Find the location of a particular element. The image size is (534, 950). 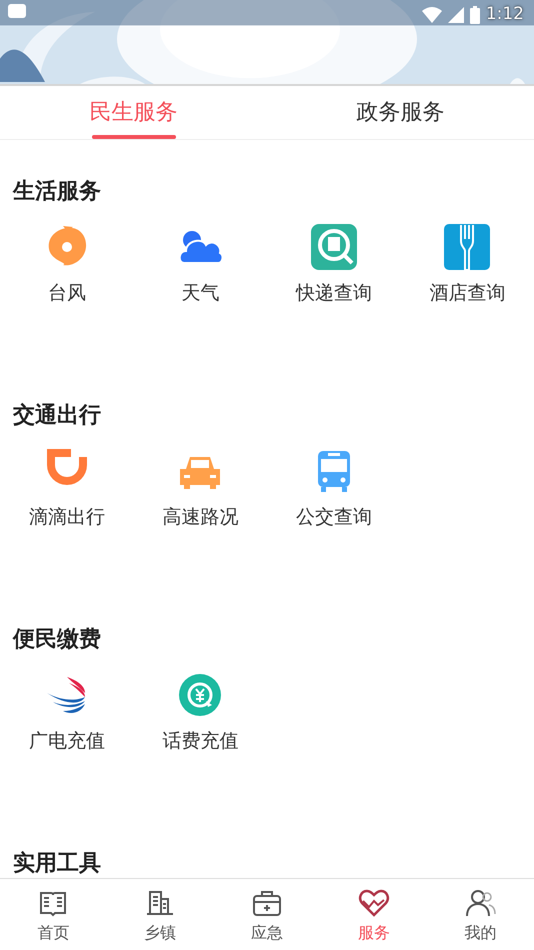

section-title: 便民缴费 is located at coordinates (57, 640).